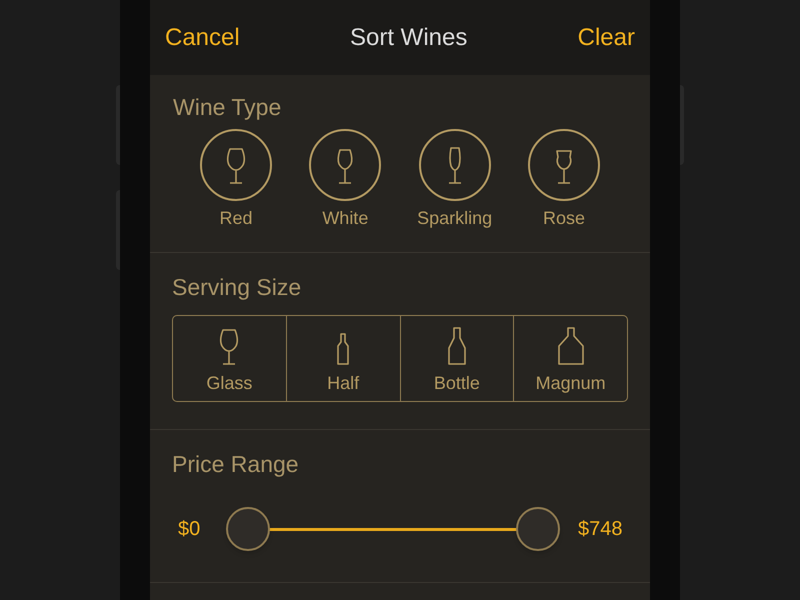 Image resolution: width=800 pixels, height=600 pixels. Describe the element at coordinates (236, 218) in the screenshot. I see `wine-type-label: Red` at that location.